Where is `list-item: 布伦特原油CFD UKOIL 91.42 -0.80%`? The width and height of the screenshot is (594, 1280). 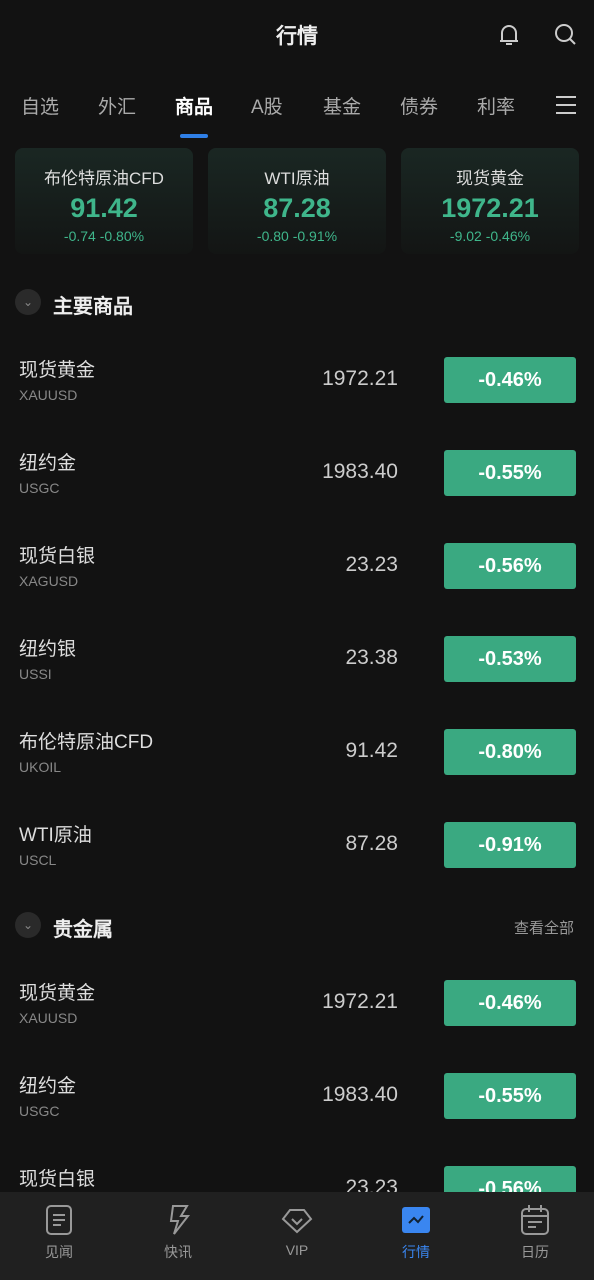
list-item: 布伦特原油CFD UKOIL 91.42 -0.80% is located at coordinates (297, 753).